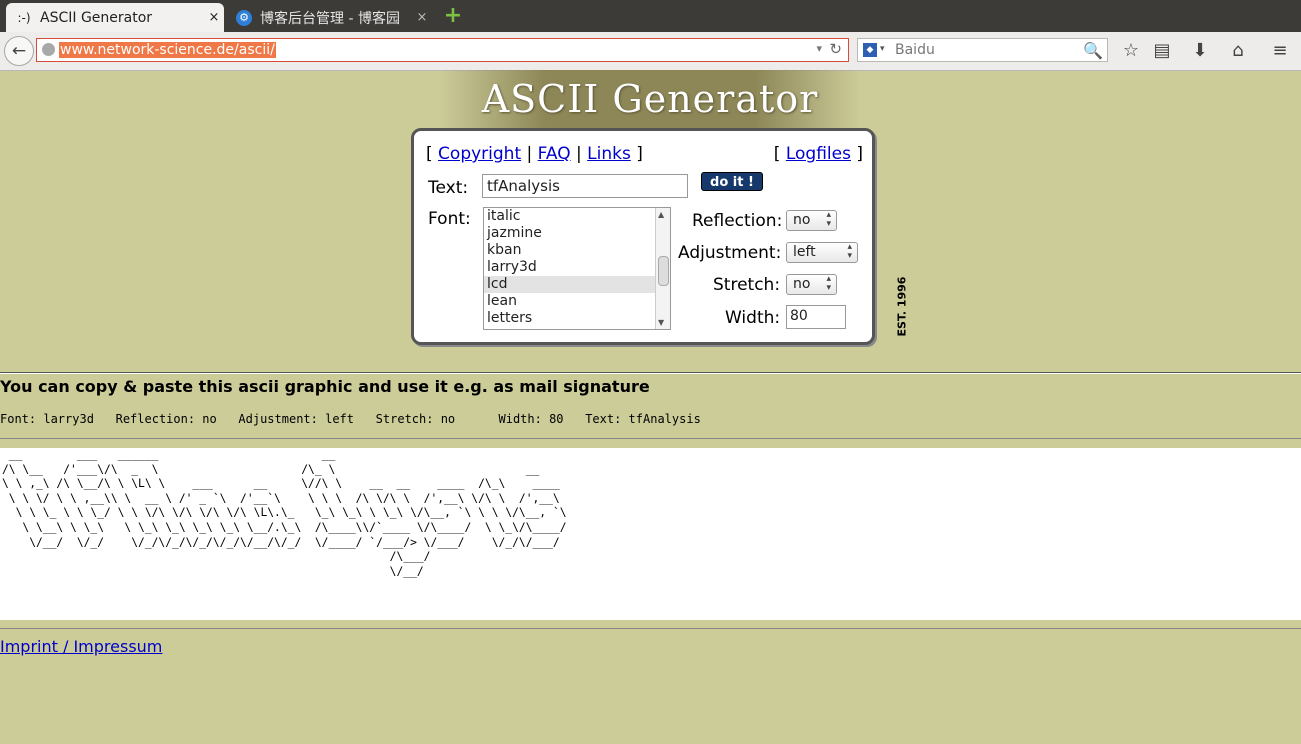 The image size is (1301, 744). Describe the element at coordinates (811, 284) in the screenshot. I see `stretch-select: no ▴ ▾` at that location.